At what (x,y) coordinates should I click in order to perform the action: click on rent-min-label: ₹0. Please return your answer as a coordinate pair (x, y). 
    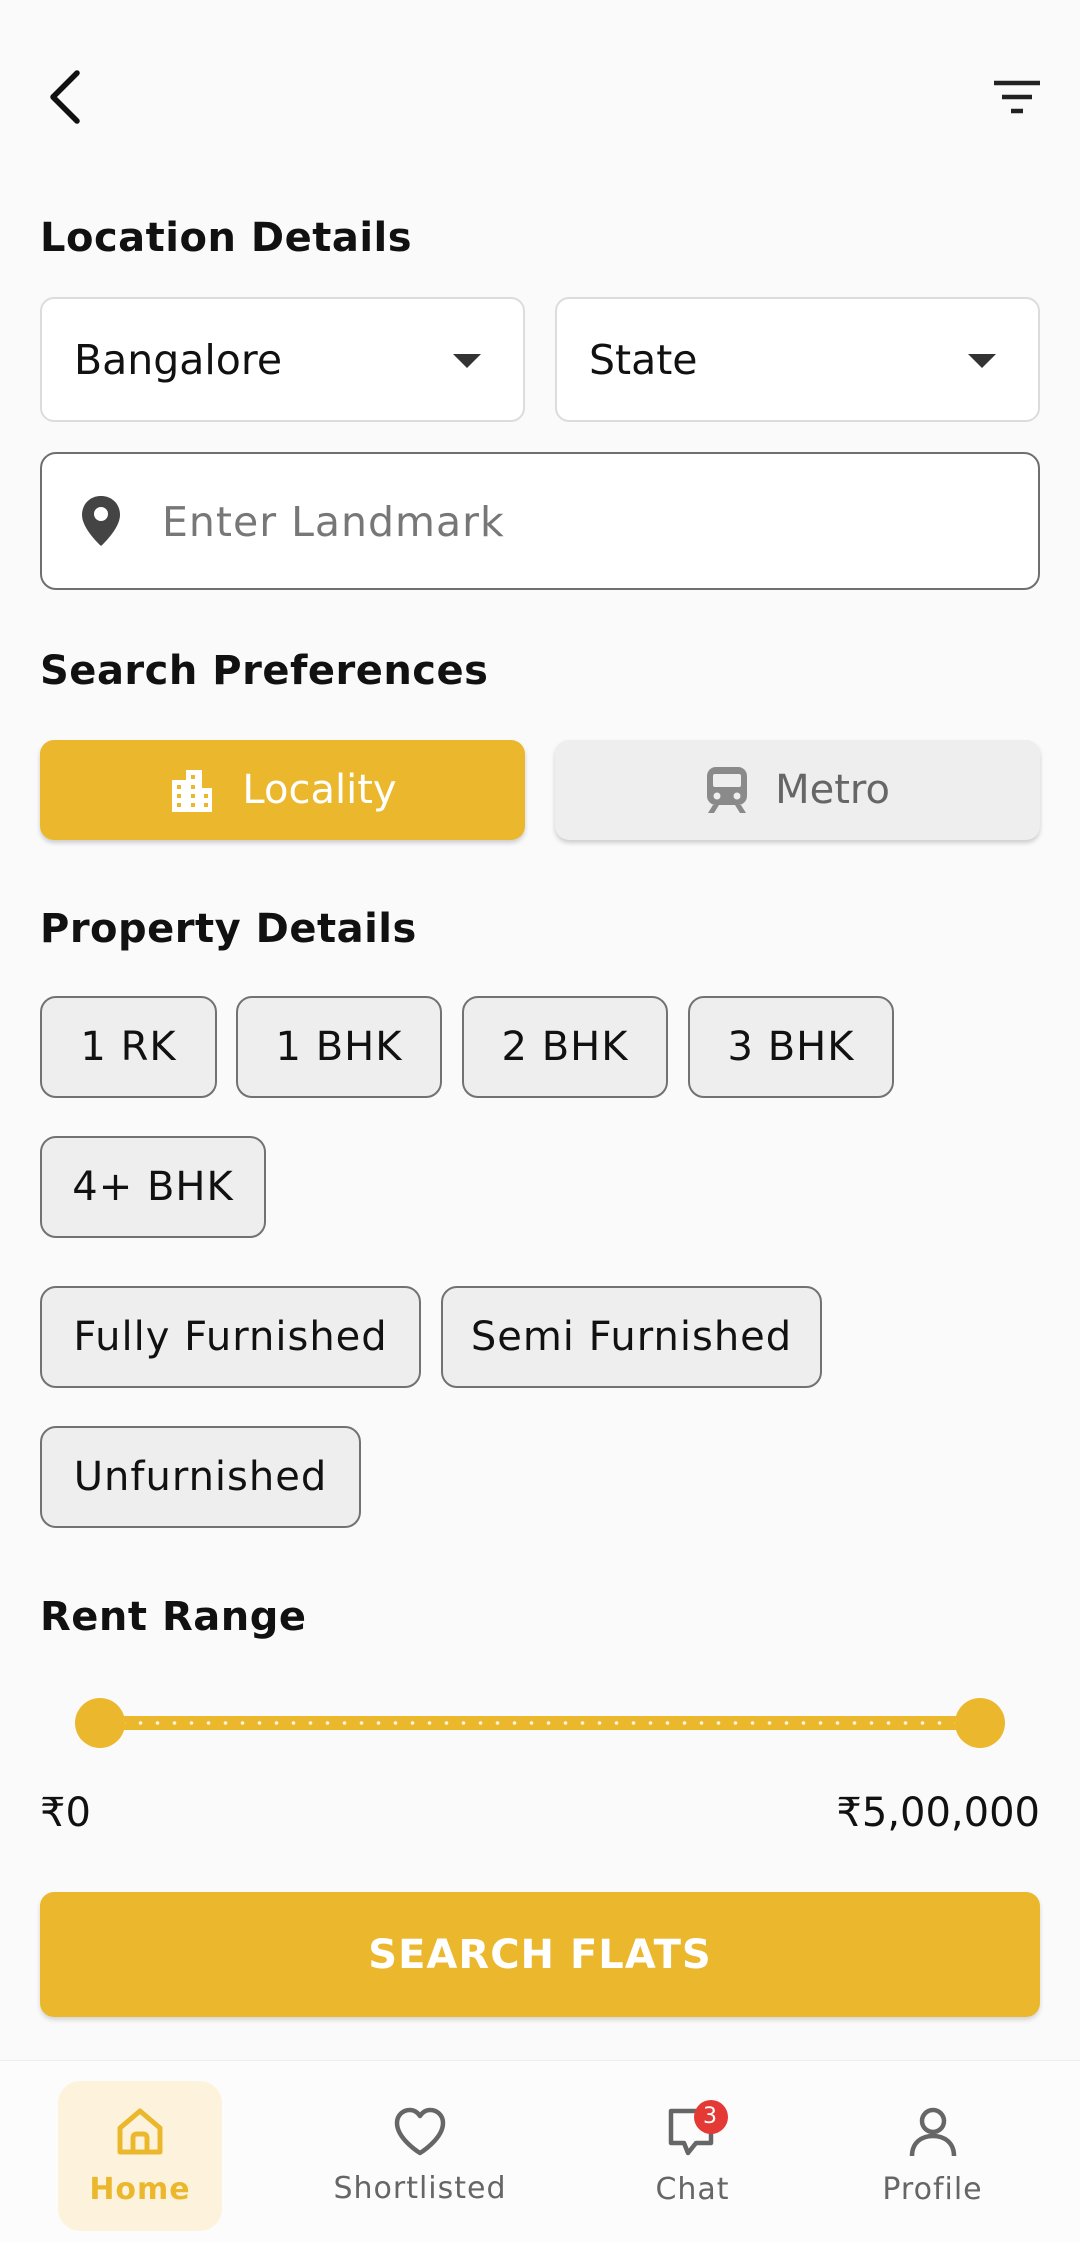
    Looking at the image, I should click on (65, 1813).